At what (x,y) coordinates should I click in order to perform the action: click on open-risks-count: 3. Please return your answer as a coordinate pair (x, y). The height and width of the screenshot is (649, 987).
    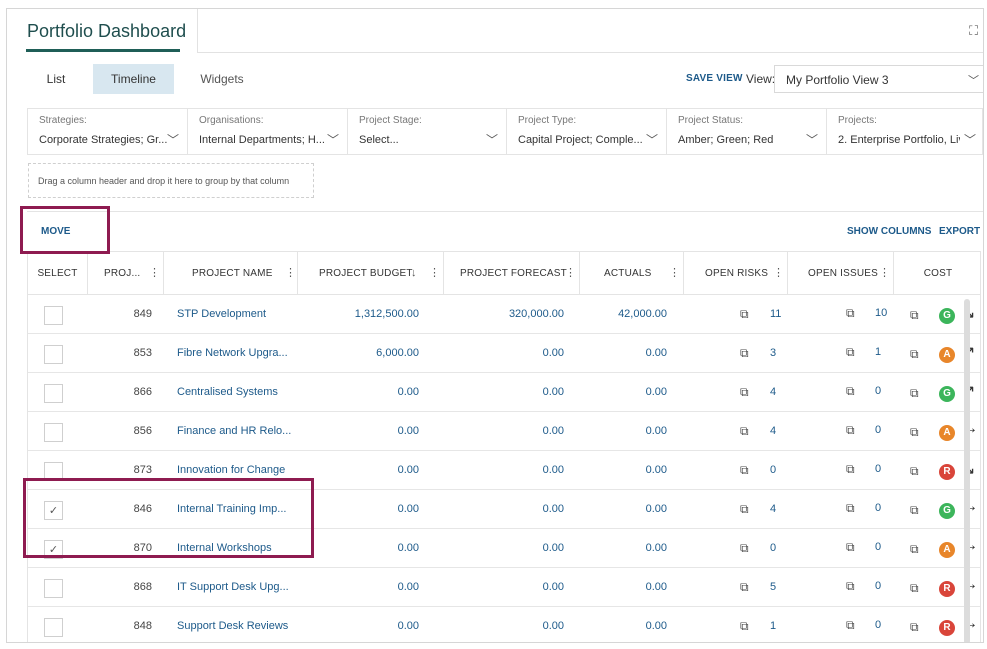
    Looking at the image, I should click on (773, 353).